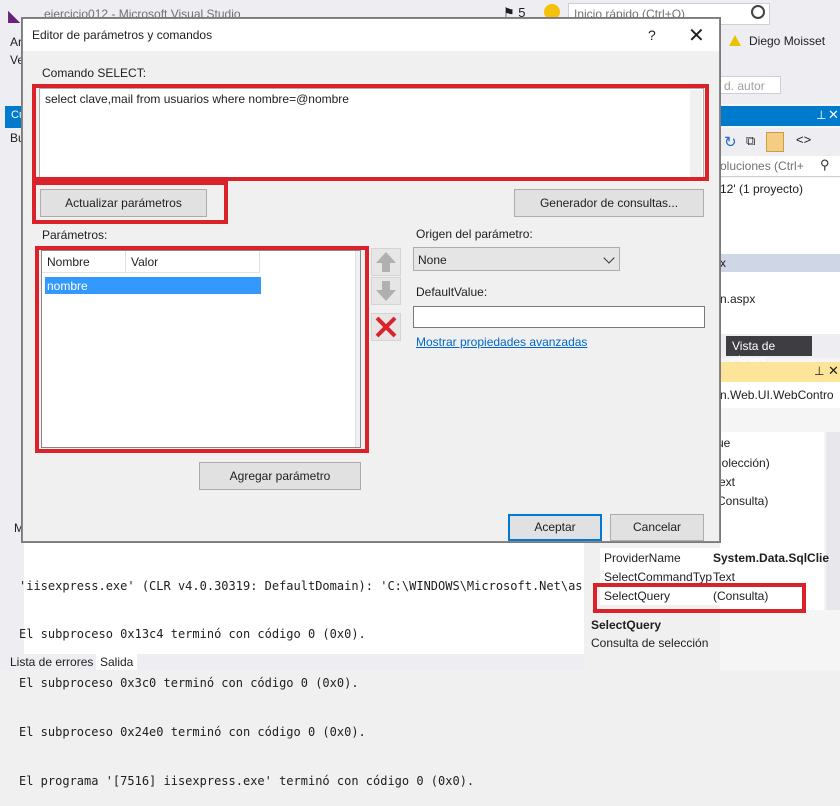 Image resolution: width=840 pixels, height=806 pixels. I want to click on solution-search-input: oluciones (Ctrl+ ⚲, so click(780, 166).